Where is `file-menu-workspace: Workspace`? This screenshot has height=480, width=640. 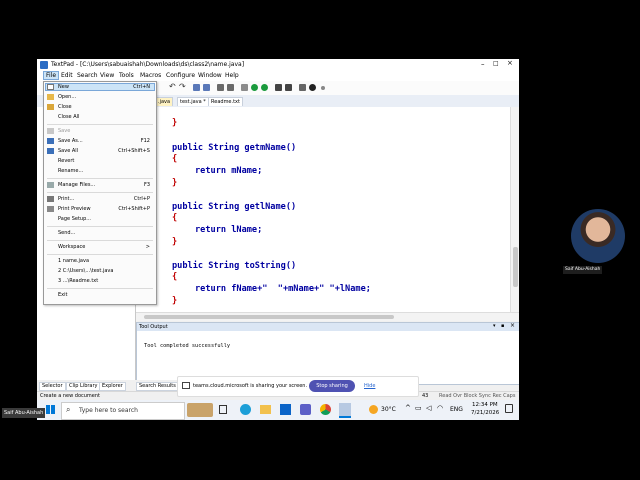 file-menu-workspace: Workspace is located at coordinates (71, 247).